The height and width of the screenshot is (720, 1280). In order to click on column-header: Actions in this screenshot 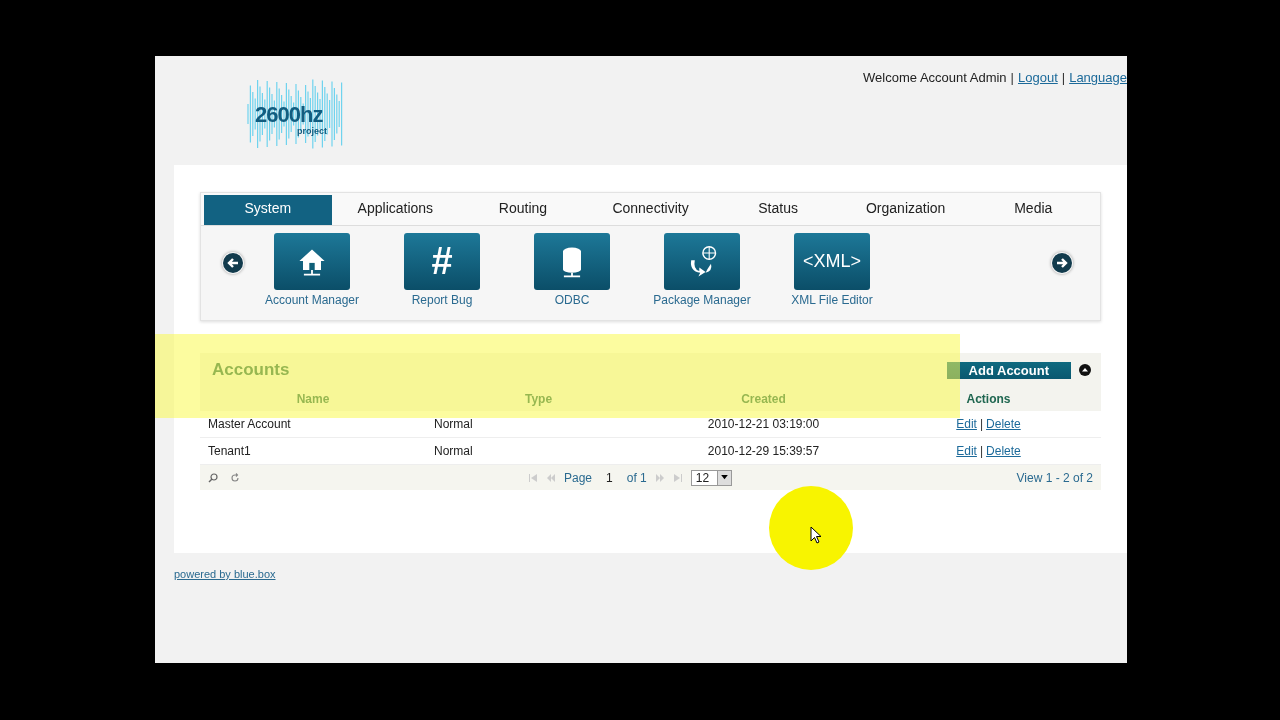, I will do `click(988, 399)`.